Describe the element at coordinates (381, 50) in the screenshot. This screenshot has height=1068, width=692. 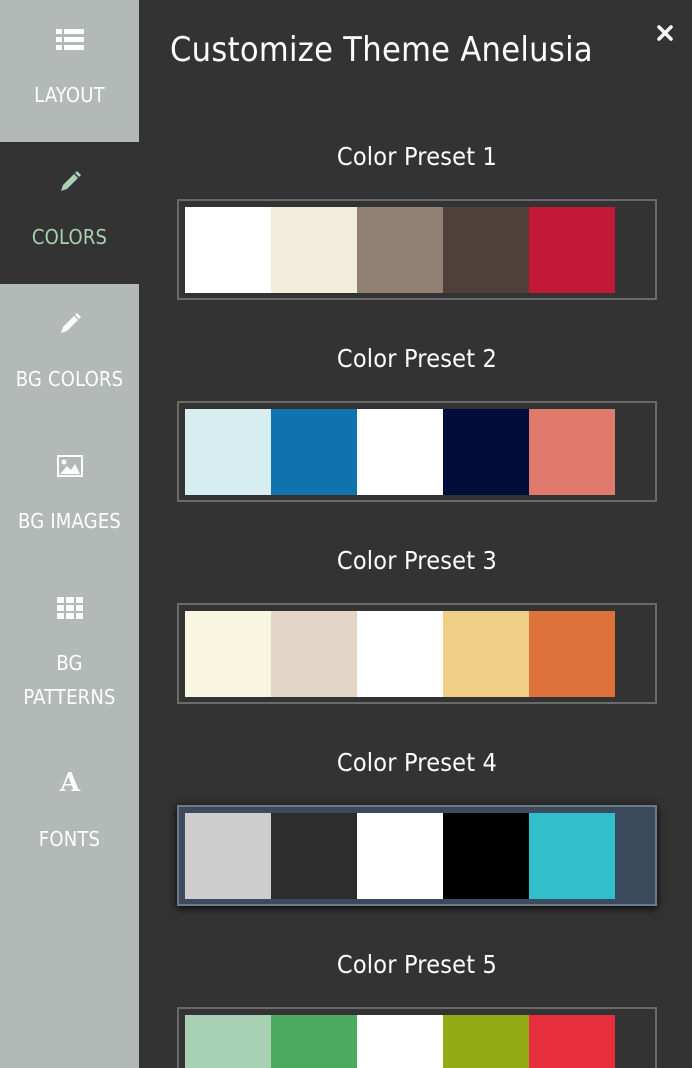
I see `panel-title: Customize Theme Anelusia` at that location.